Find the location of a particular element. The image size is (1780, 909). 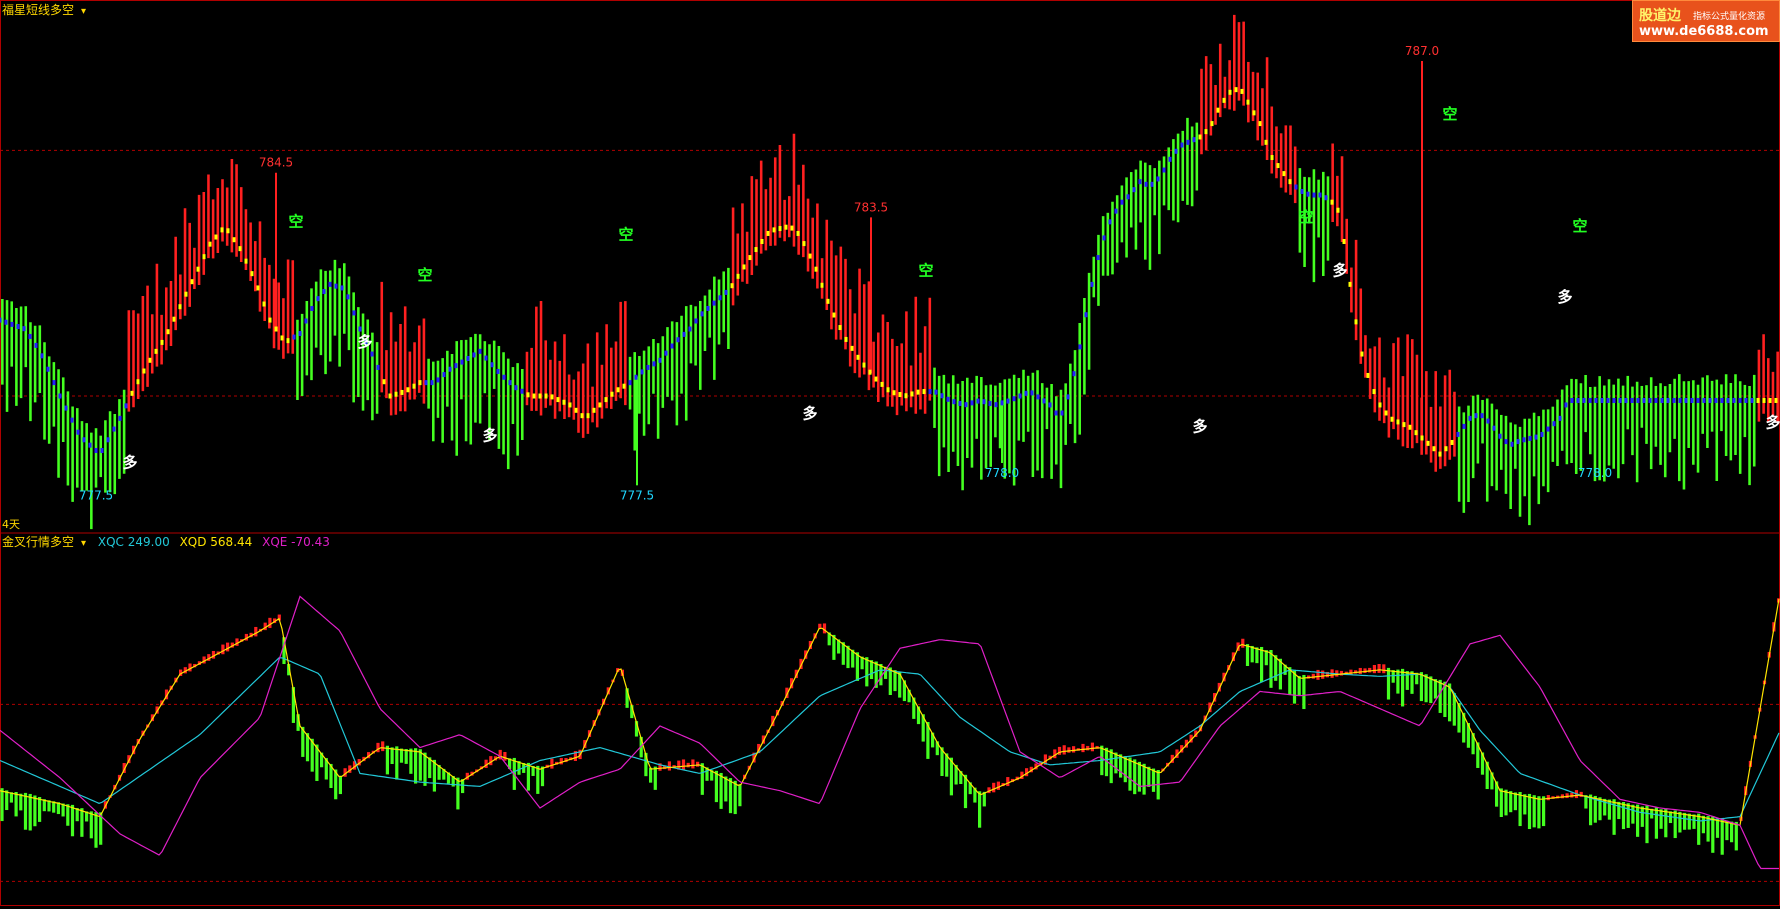

top-panel-title: 福星短线多空 is located at coordinates (38, 10).